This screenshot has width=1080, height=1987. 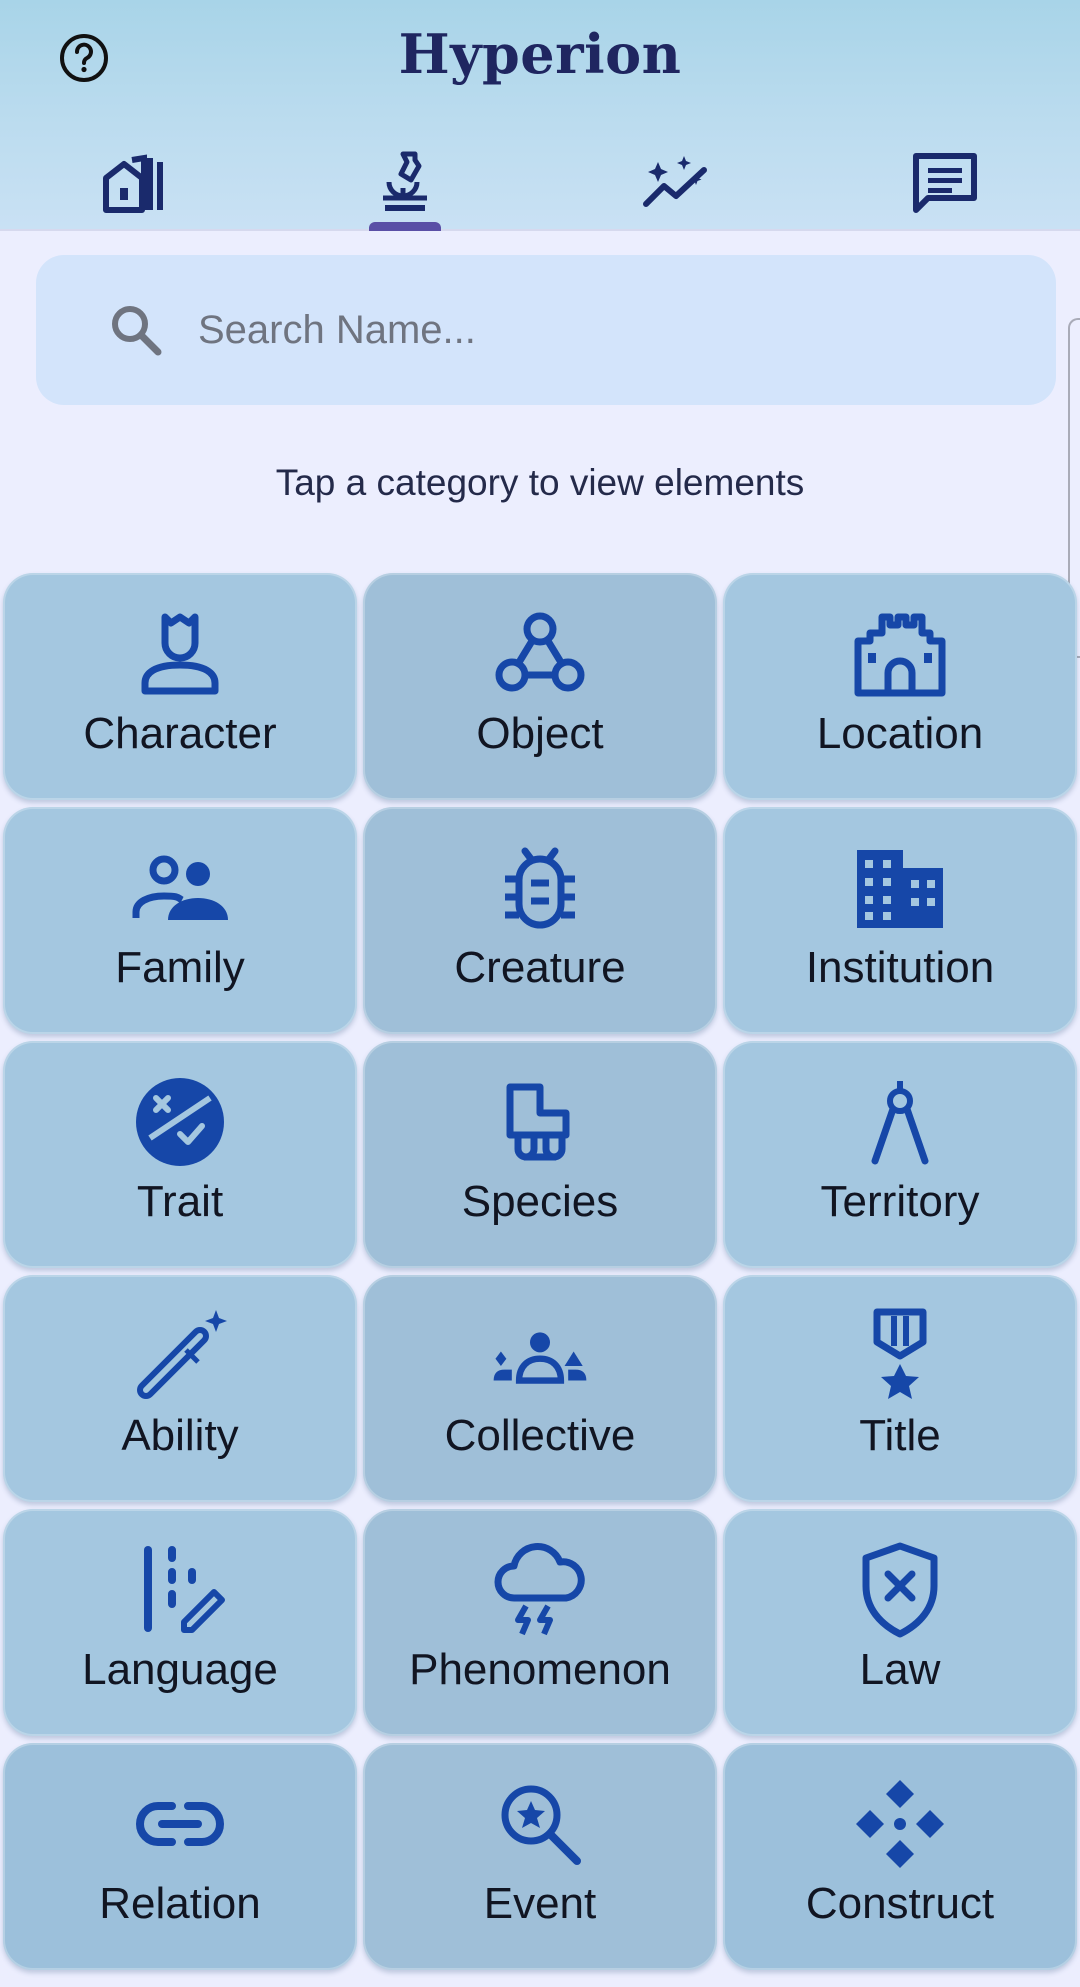 I want to click on category-label: Species, so click(x=540, y=1201).